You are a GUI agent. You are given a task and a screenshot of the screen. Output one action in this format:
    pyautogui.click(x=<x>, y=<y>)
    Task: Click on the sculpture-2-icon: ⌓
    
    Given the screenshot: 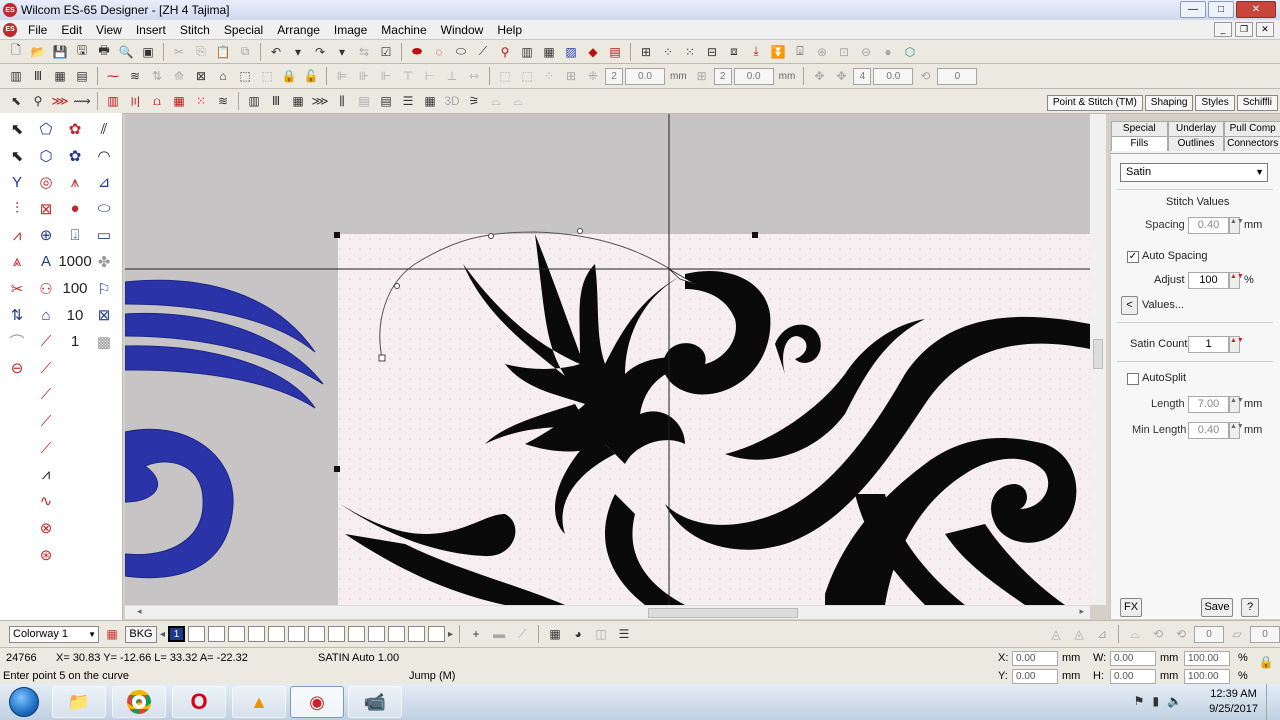 What is the action you would take?
    pyautogui.click(x=518, y=101)
    